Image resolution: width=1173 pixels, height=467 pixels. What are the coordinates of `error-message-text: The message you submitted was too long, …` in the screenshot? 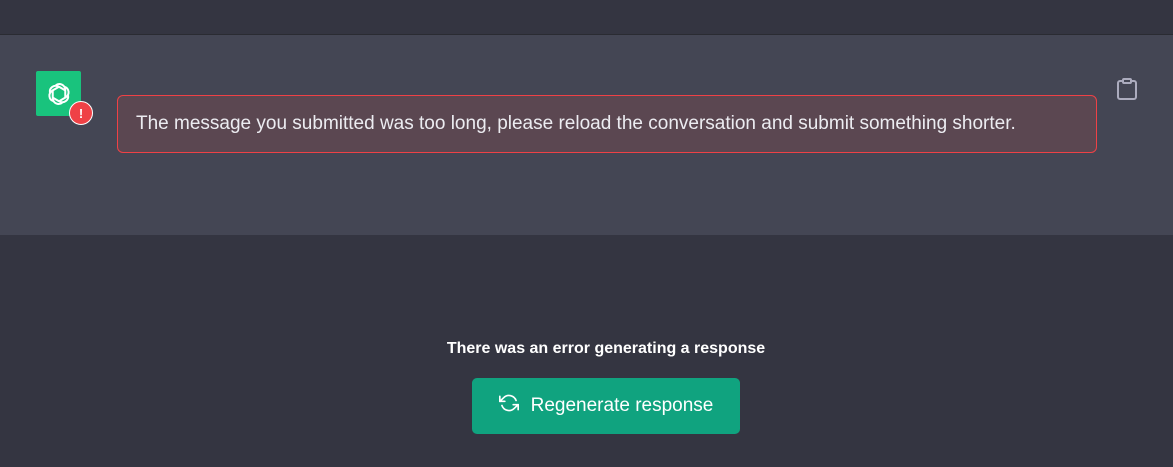 It's located at (576, 123).